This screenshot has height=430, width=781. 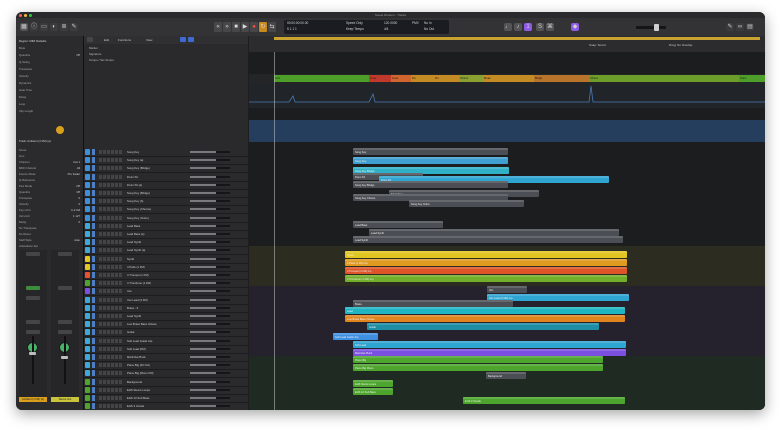 I want to click on region: Brass, so click(x=433, y=303).